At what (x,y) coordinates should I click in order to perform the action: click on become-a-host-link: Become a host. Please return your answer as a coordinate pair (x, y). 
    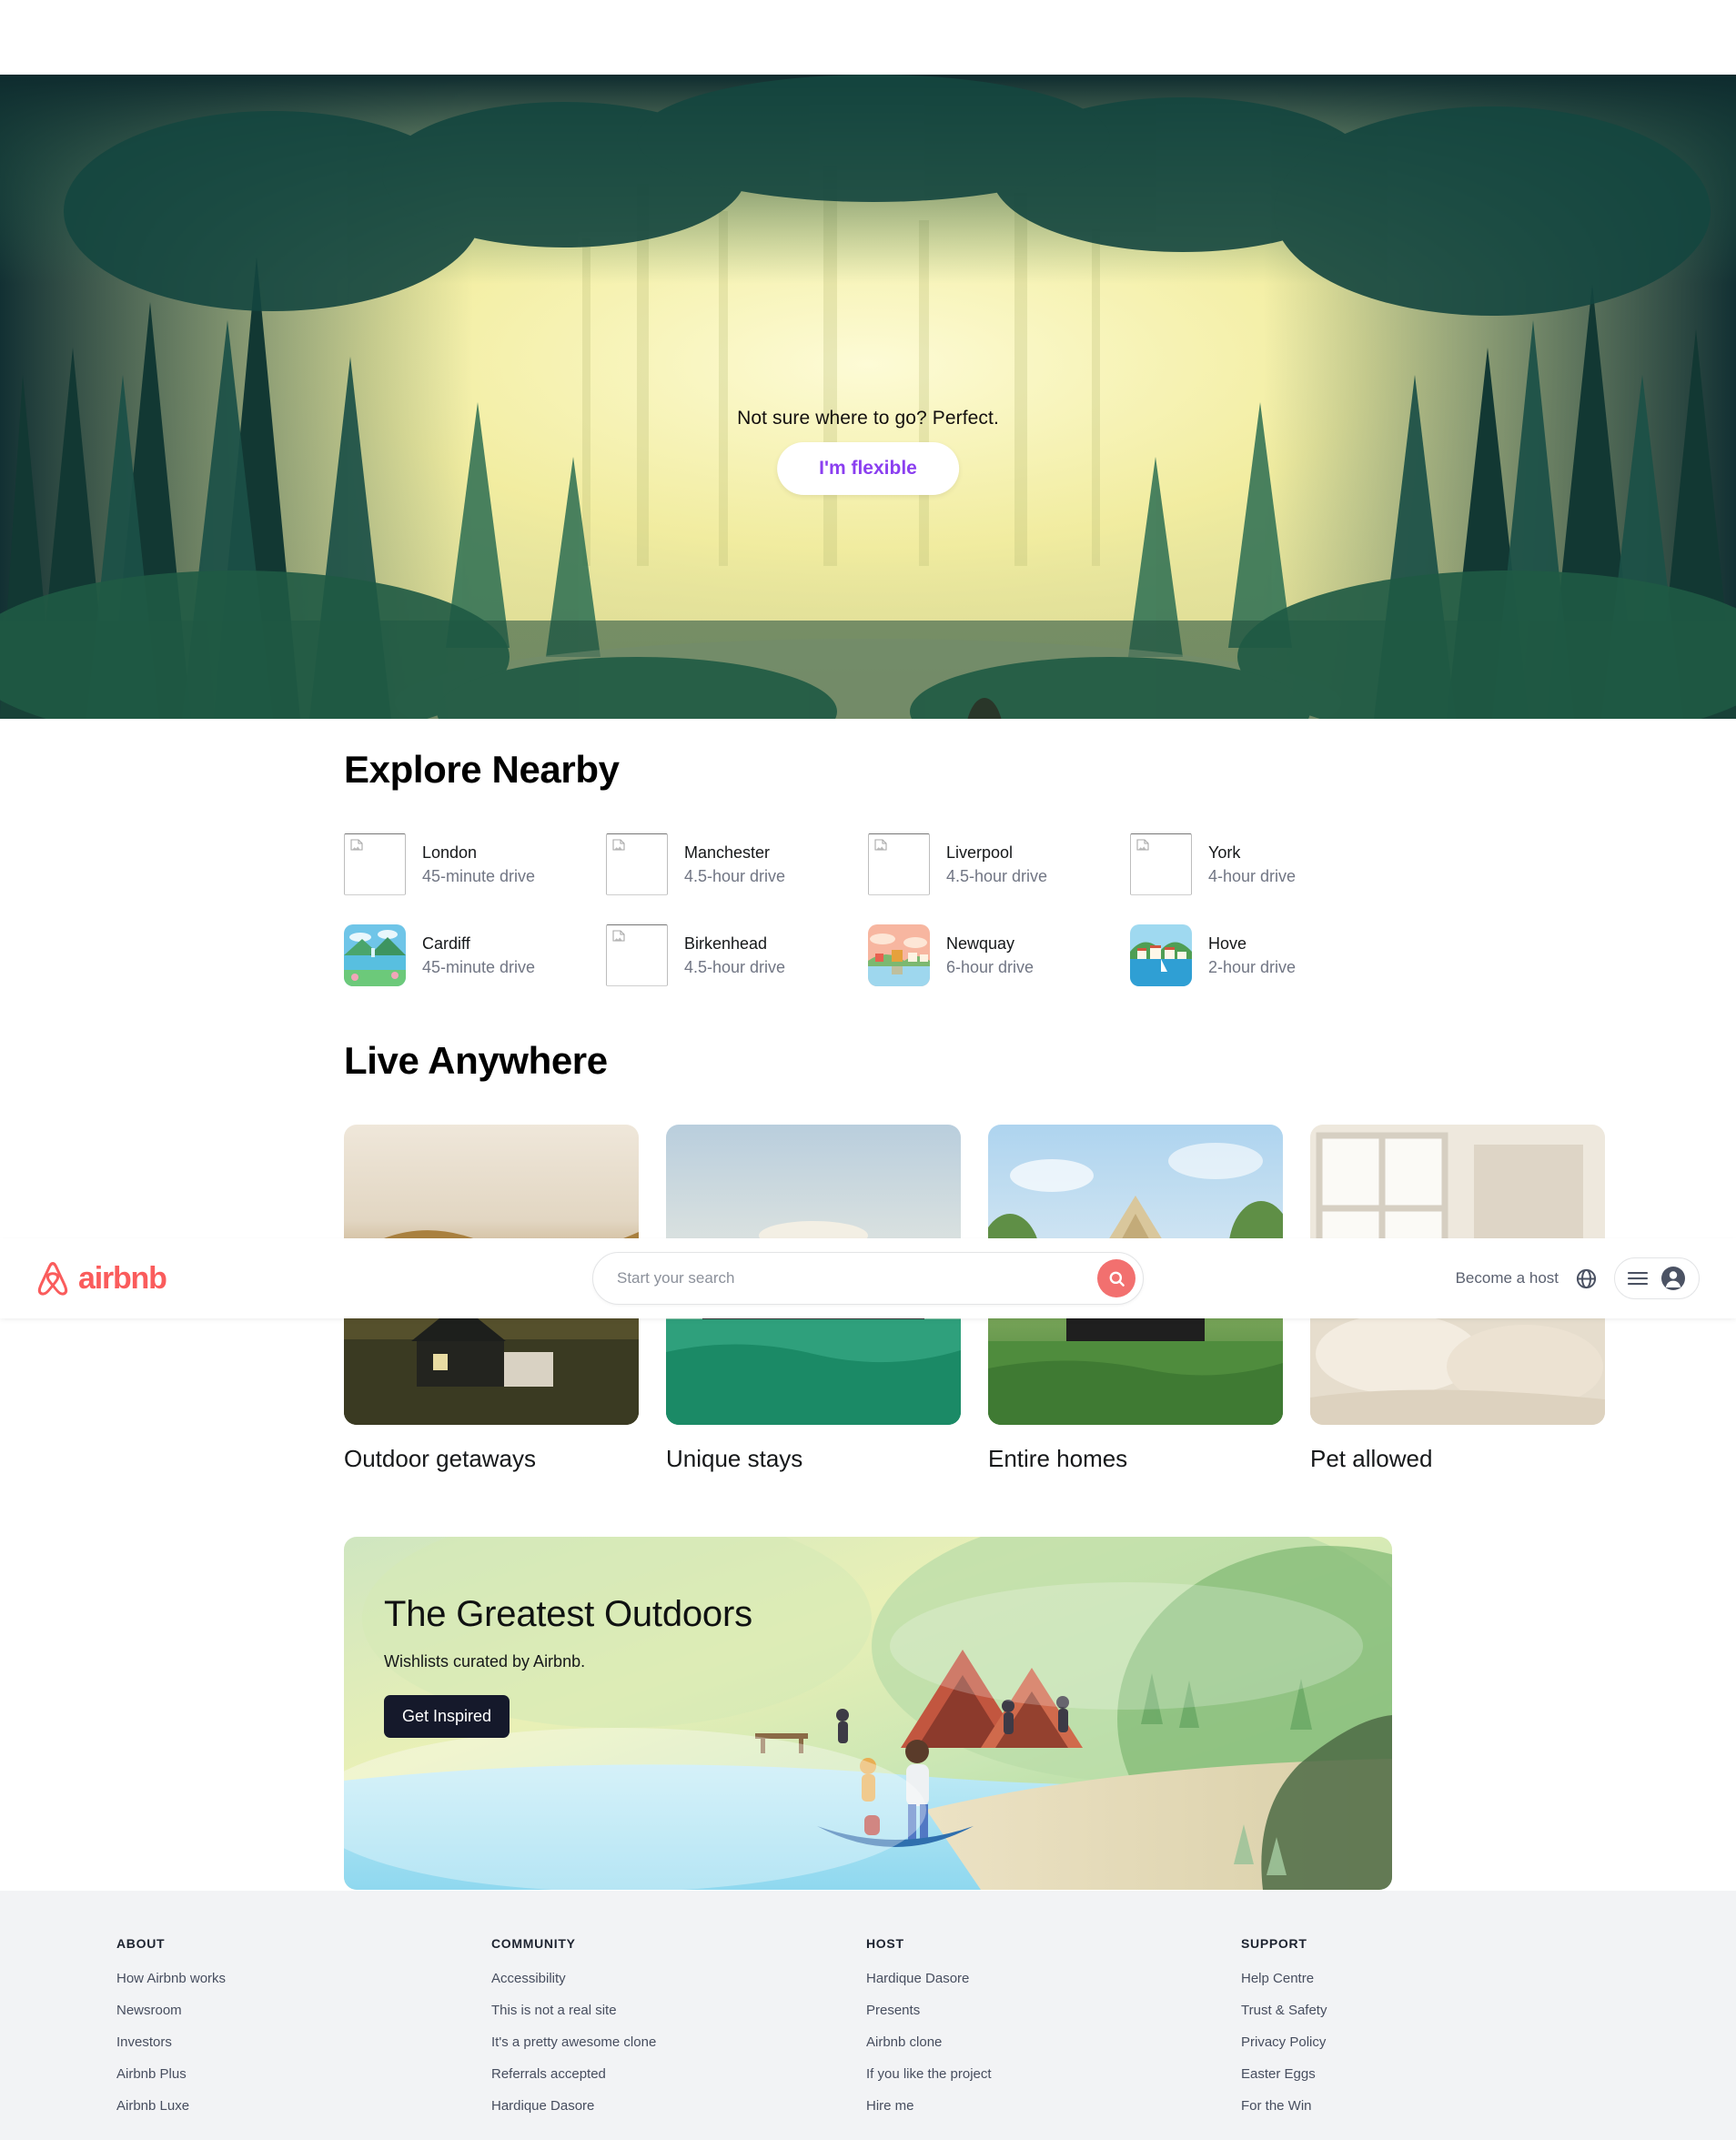
    Looking at the image, I should click on (1507, 1278).